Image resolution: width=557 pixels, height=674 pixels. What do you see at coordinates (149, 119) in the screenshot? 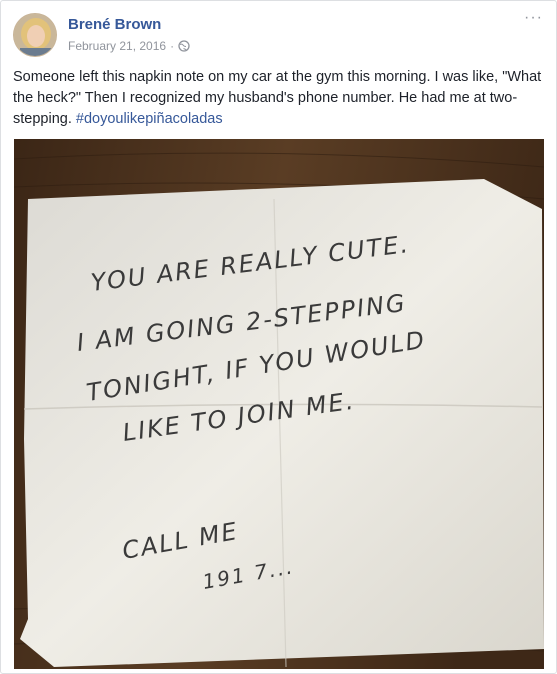
I see `hashtag-link: #doyoulikepiñacoladas` at bounding box center [149, 119].